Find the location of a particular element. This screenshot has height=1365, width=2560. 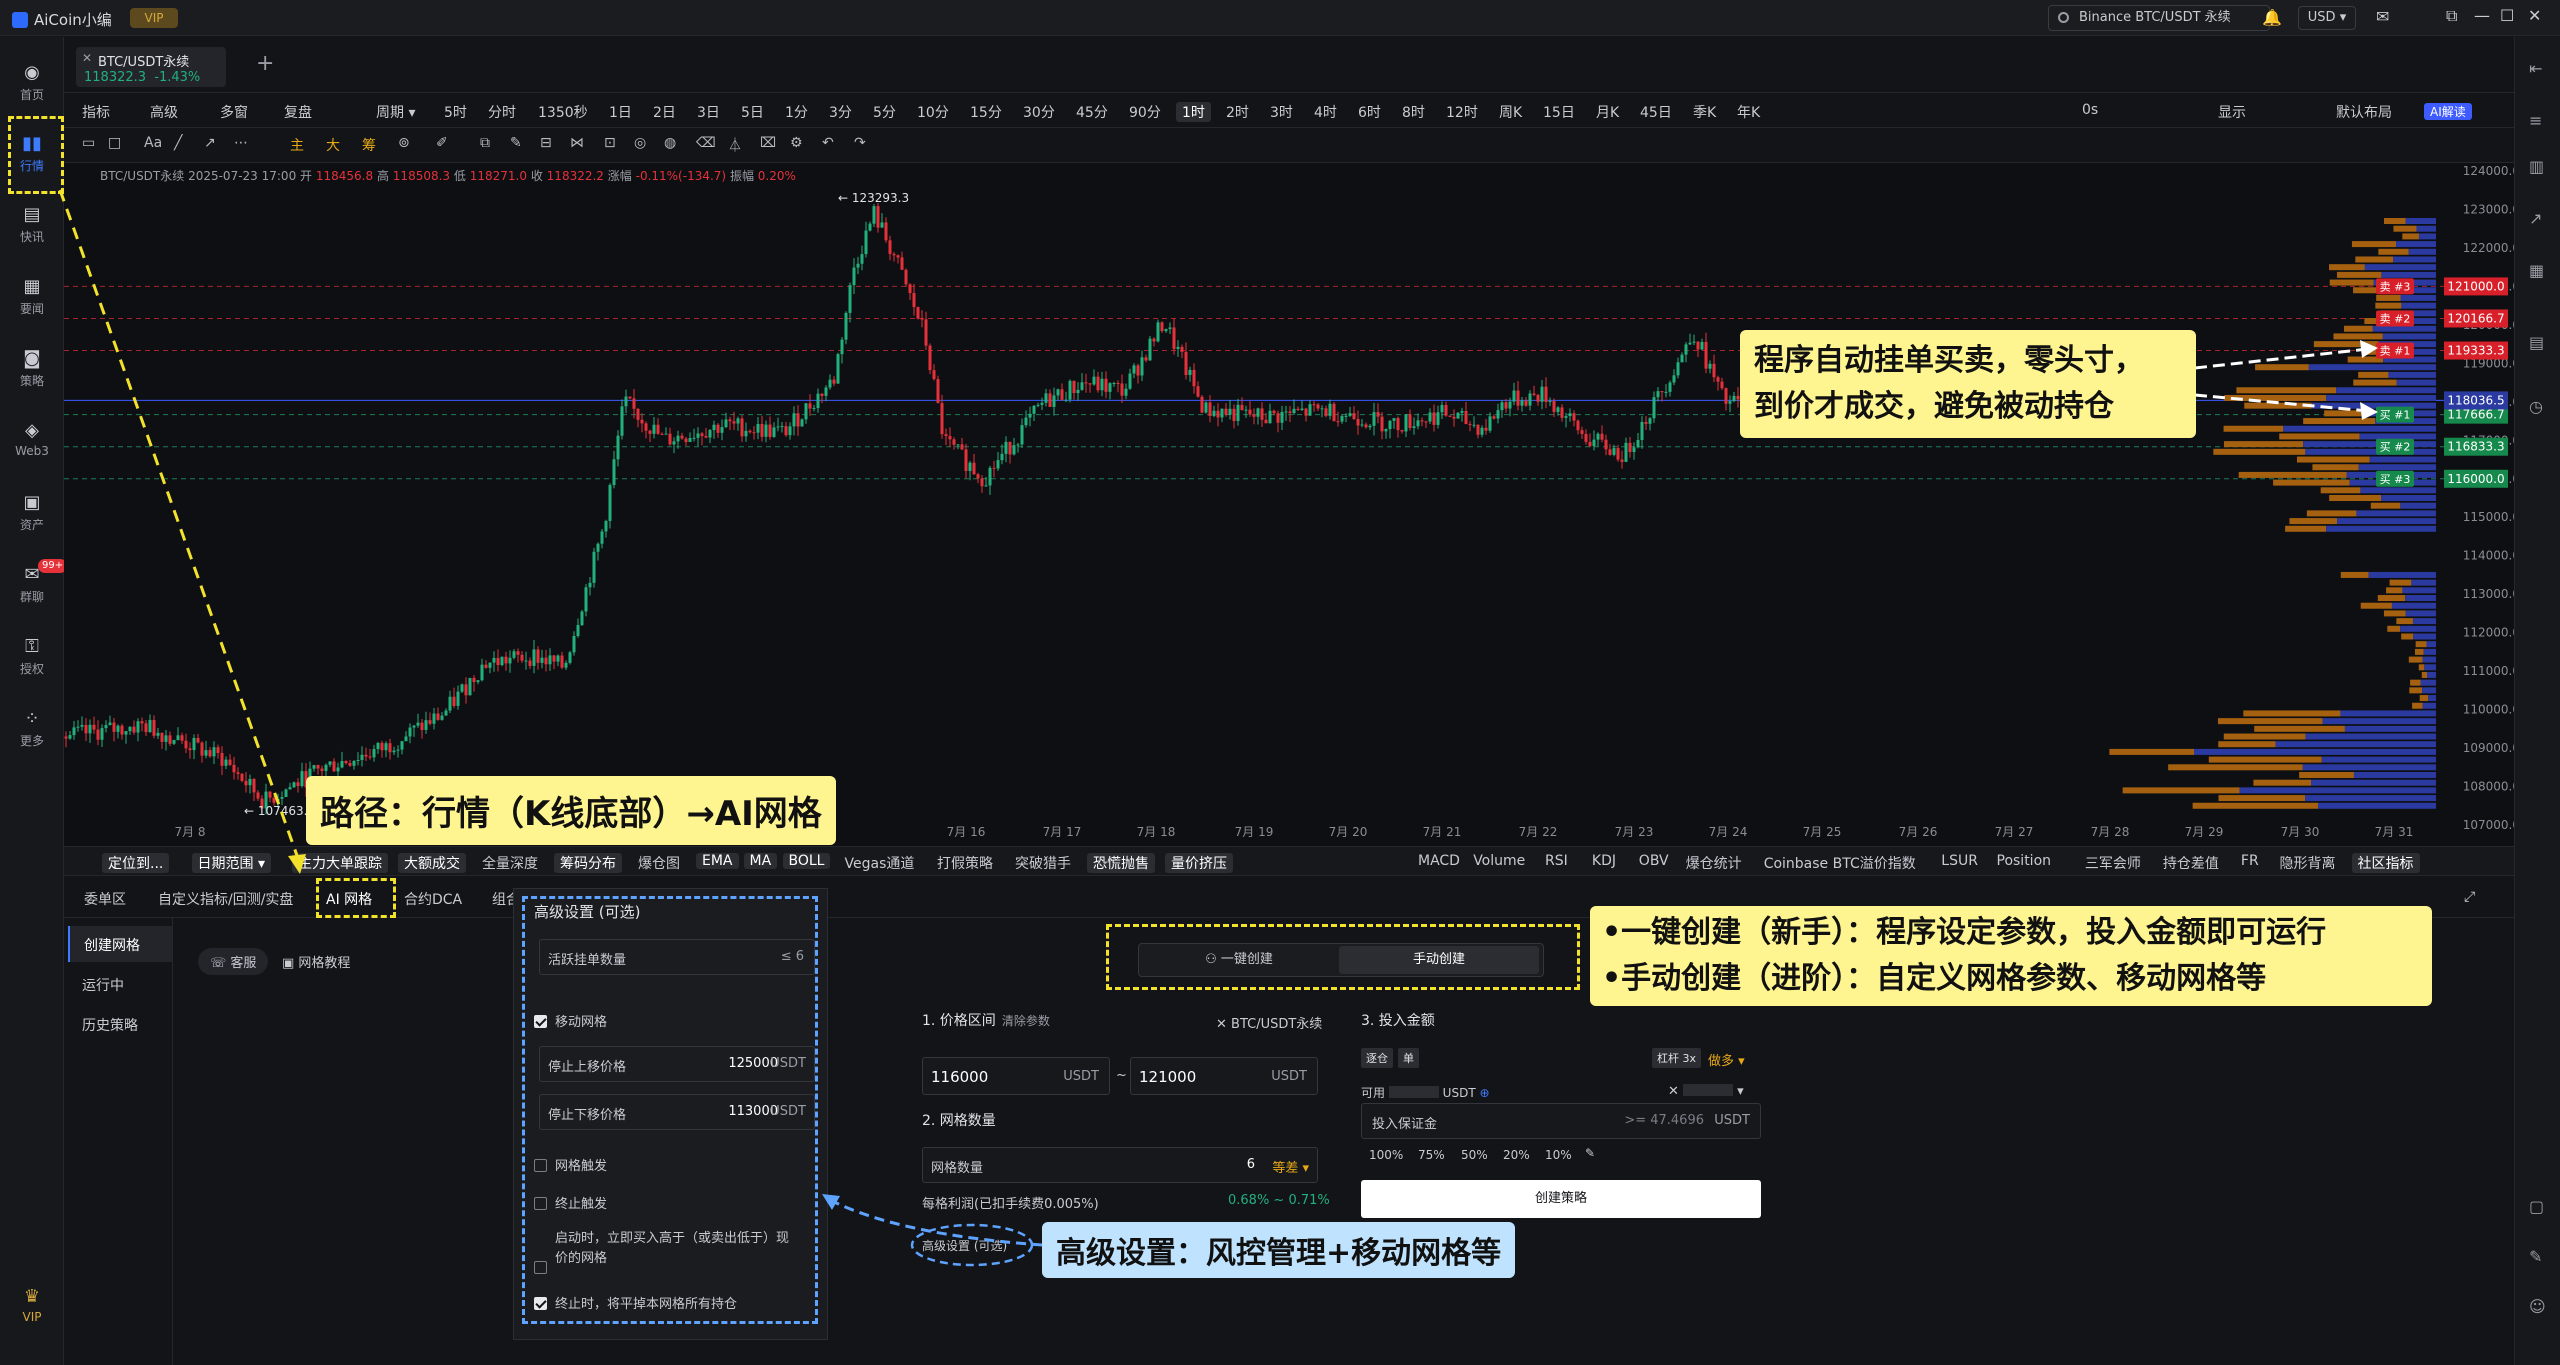

annotation-orders-line2: 到价才成交，避免被动持仓 is located at coordinates (1934, 406).